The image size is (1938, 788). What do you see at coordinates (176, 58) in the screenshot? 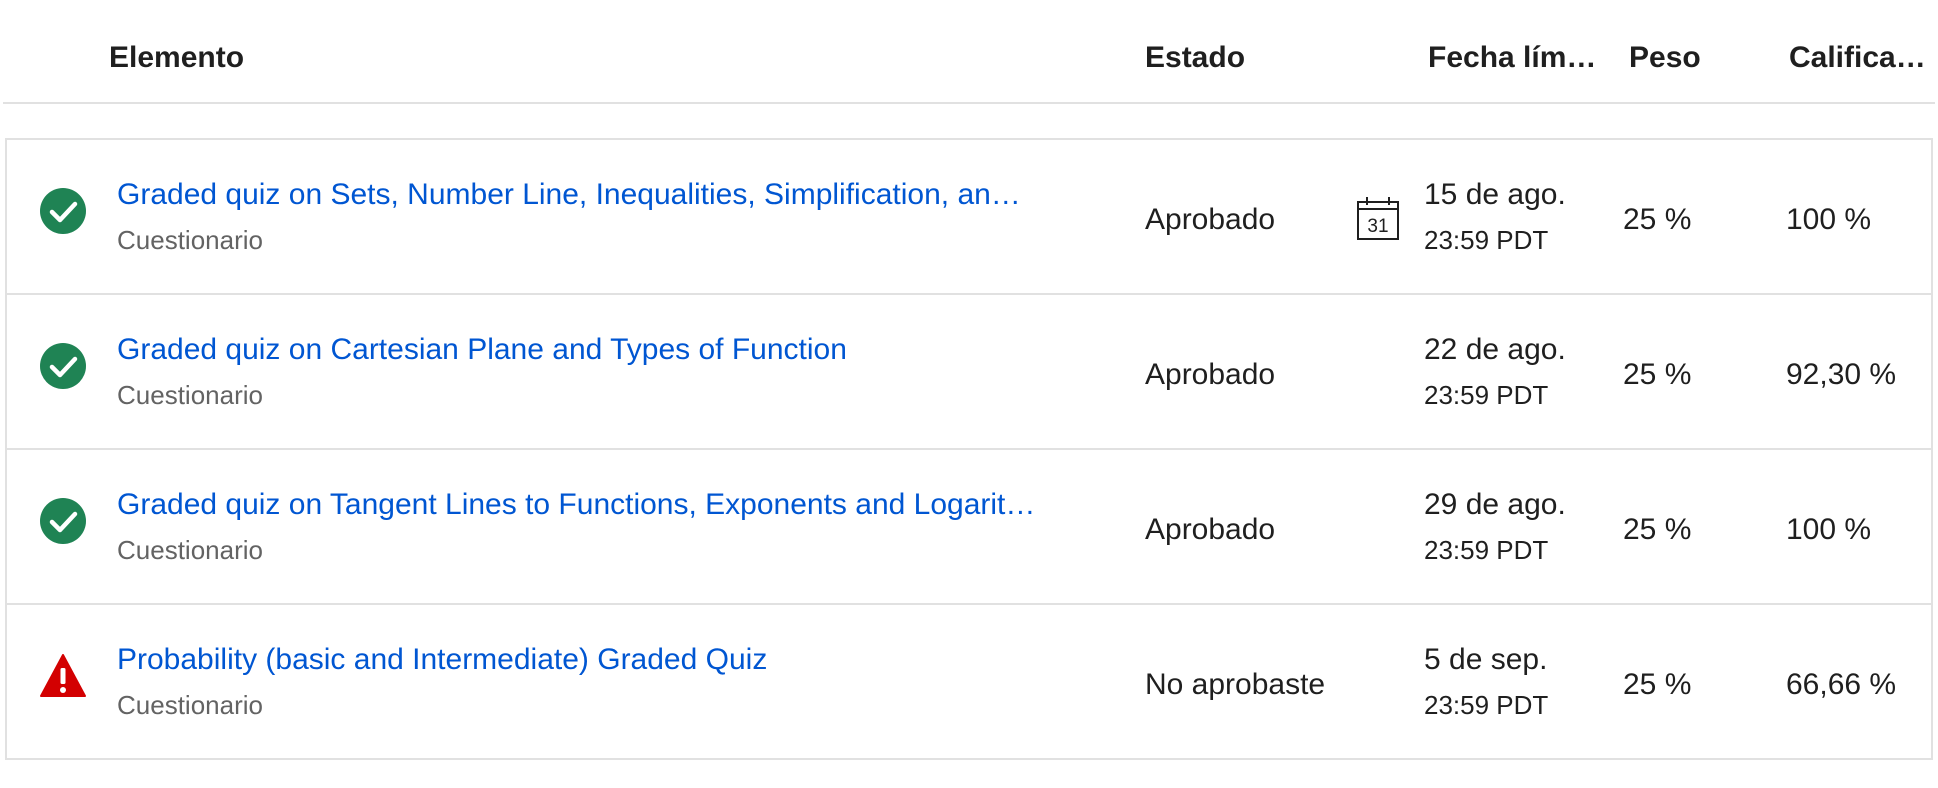
I see `column-header-item: Elemento` at bounding box center [176, 58].